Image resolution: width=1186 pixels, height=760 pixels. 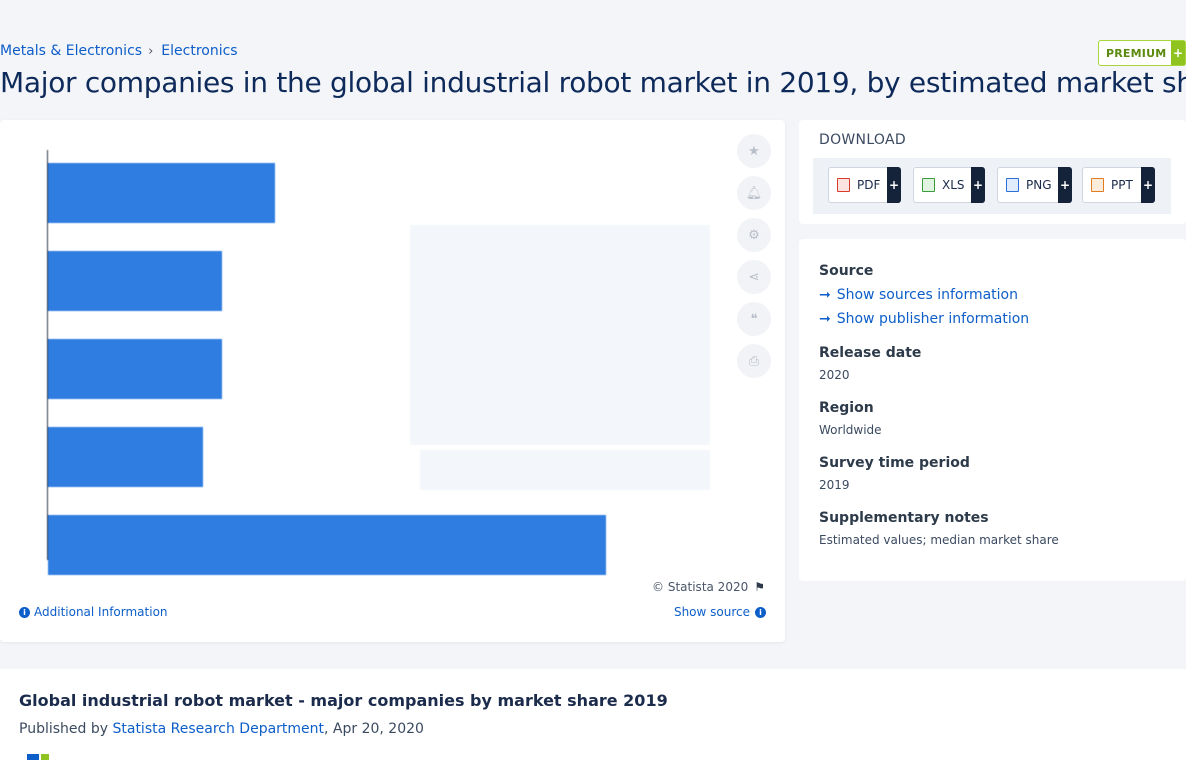 What do you see at coordinates (939, 540) in the screenshot?
I see `supplementary-notes-value: Estimated values; median market share` at bounding box center [939, 540].